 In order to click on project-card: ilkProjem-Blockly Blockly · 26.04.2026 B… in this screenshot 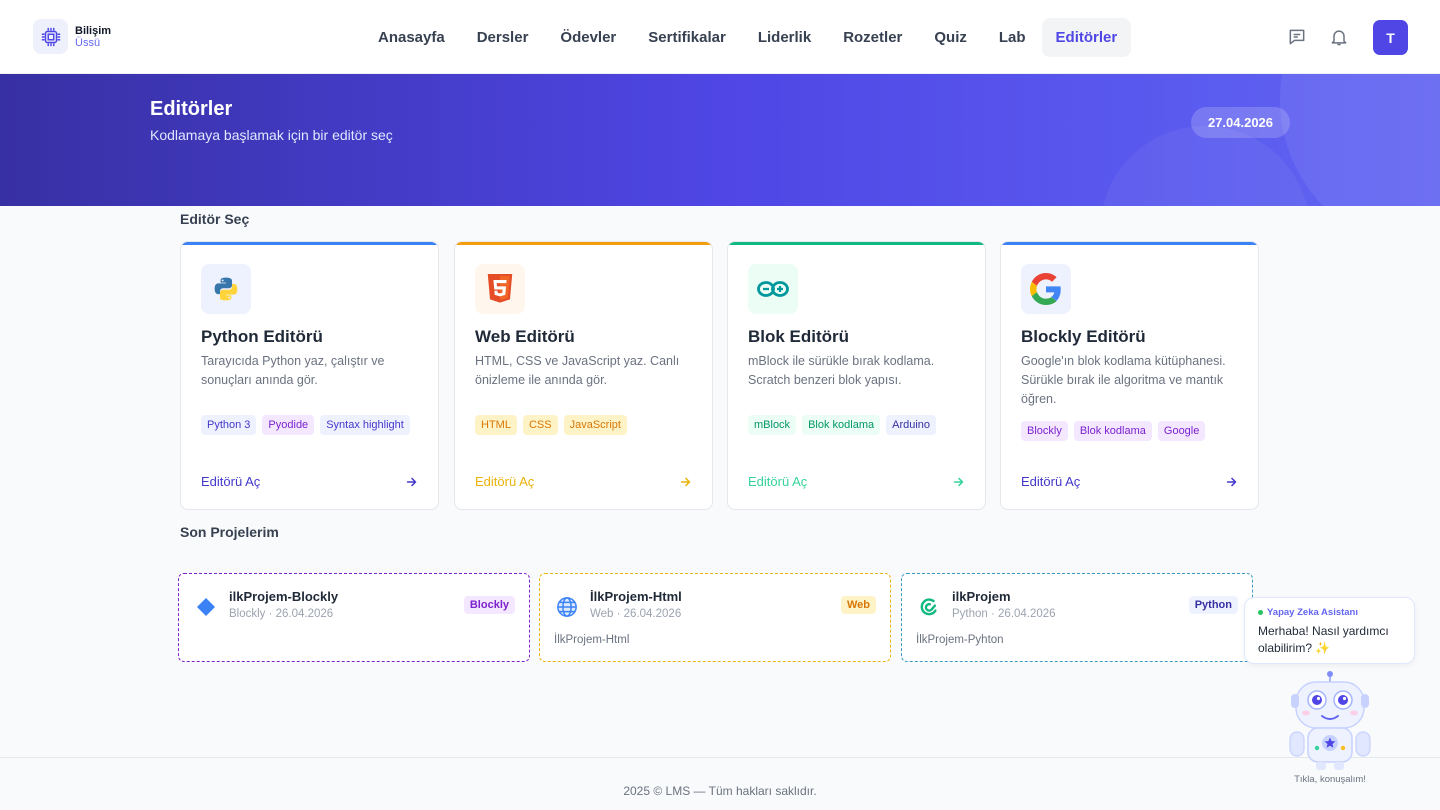, I will do `click(354, 617)`.